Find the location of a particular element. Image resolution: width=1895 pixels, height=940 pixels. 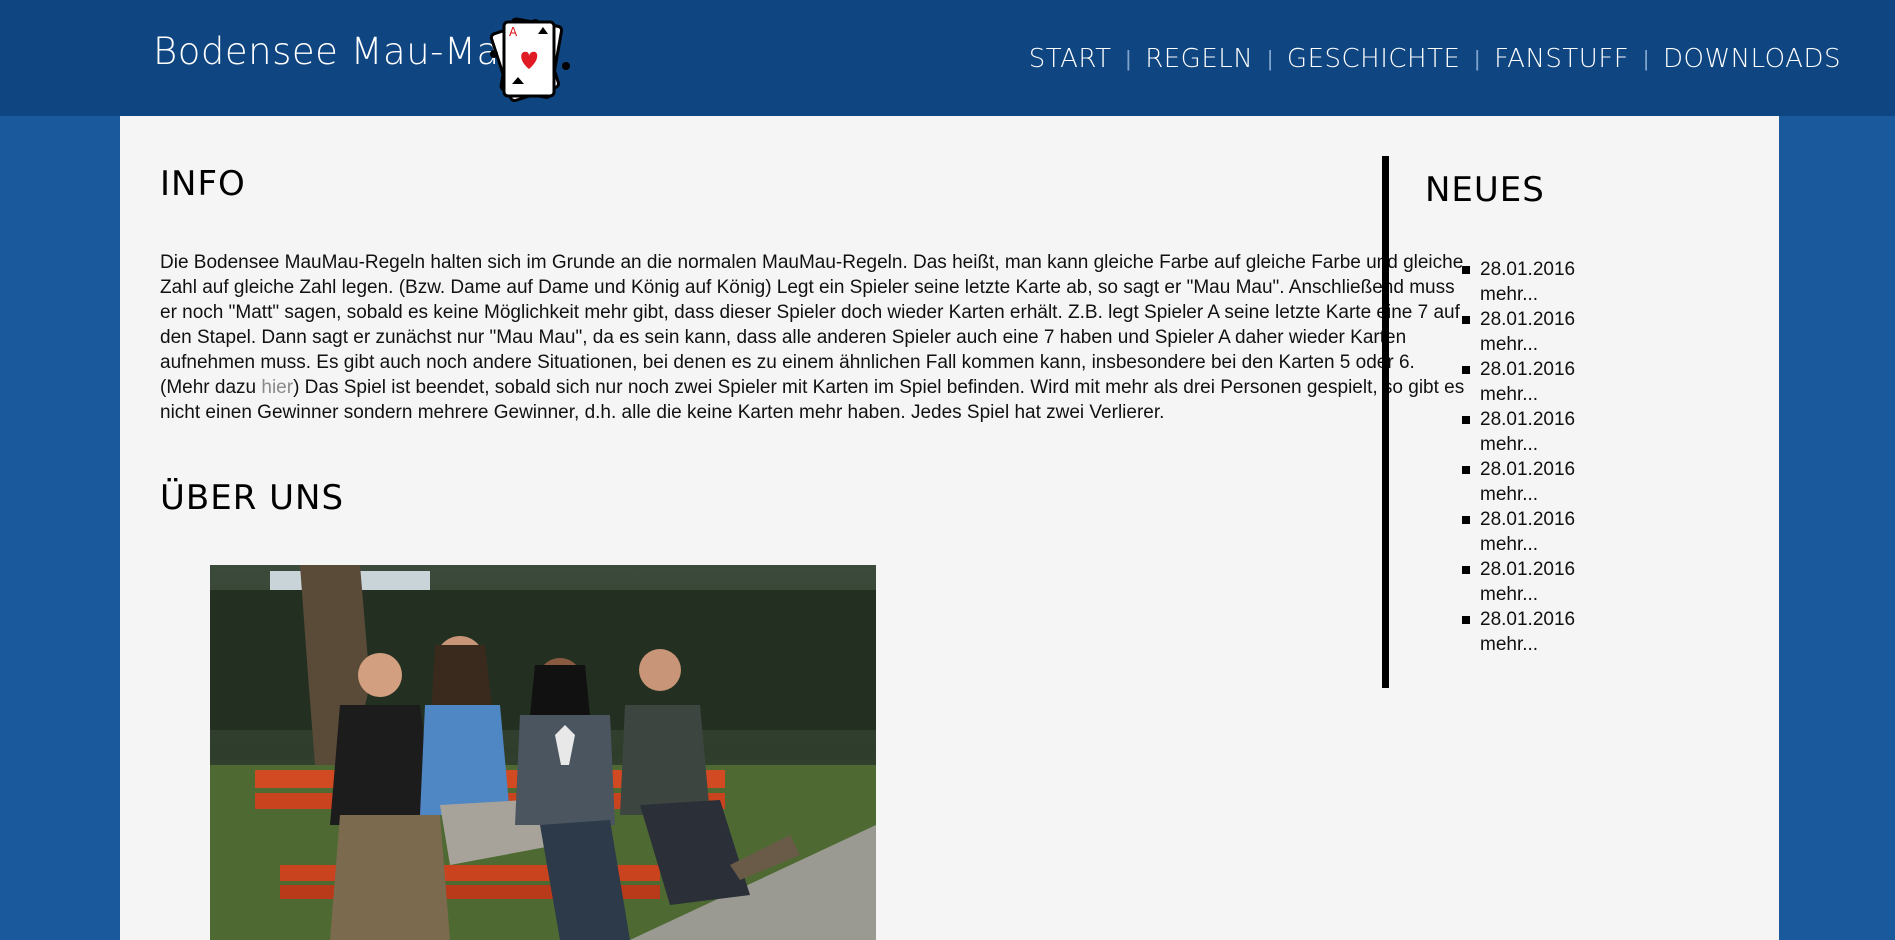

team-photo-image is located at coordinates (543, 752).